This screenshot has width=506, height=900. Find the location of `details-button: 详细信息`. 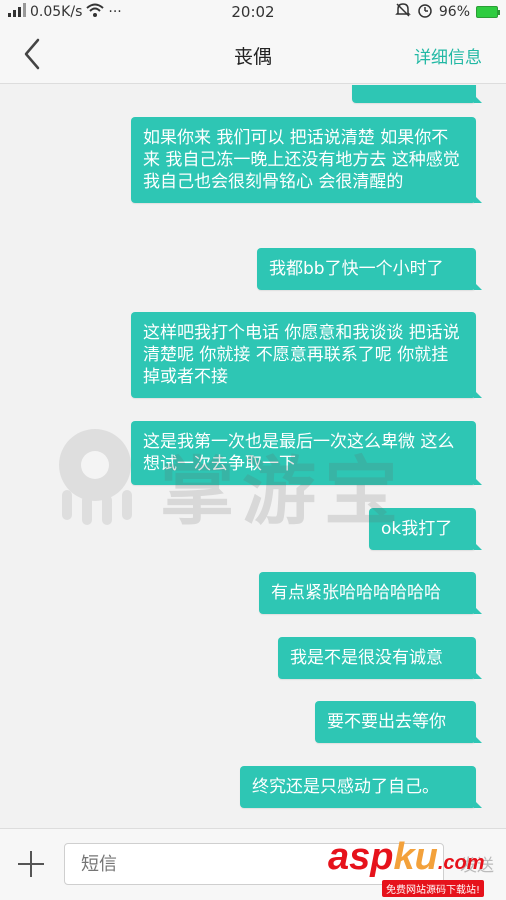

details-button: 详细信息 is located at coordinates (448, 55).